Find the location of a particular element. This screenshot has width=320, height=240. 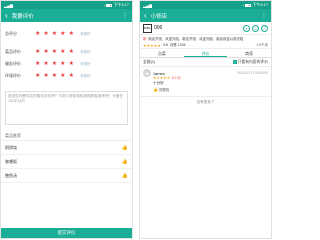

page-title: 小饰店 is located at coordinates (159, 16).